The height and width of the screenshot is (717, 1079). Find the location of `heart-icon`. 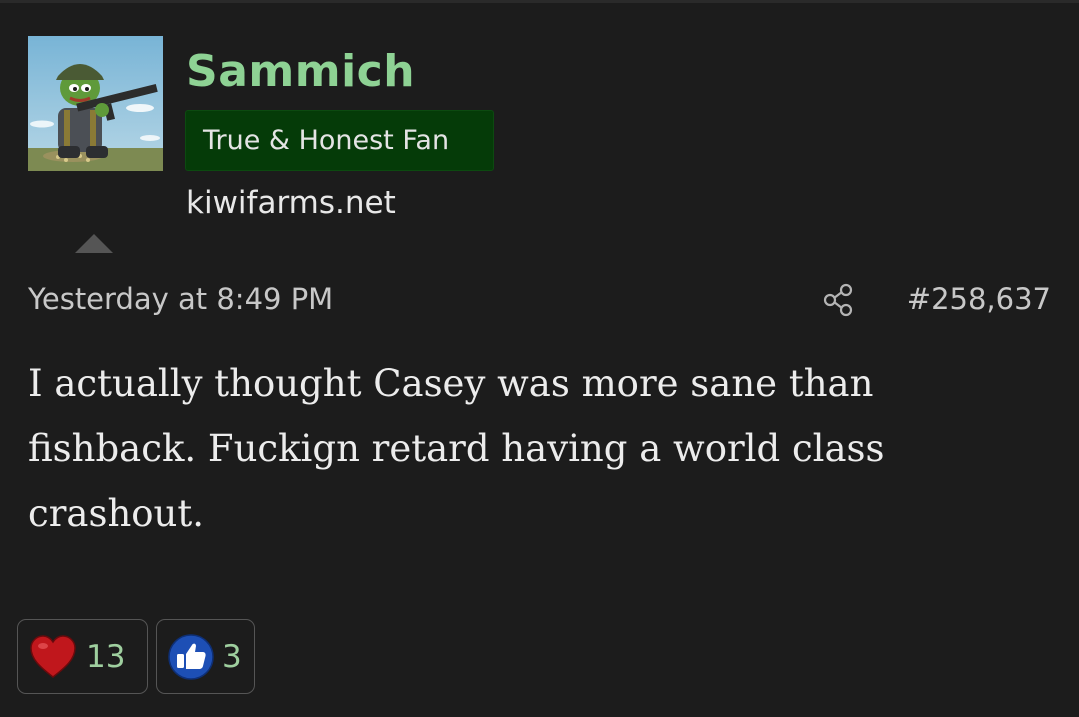

heart-icon is located at coordinates (53, 656).